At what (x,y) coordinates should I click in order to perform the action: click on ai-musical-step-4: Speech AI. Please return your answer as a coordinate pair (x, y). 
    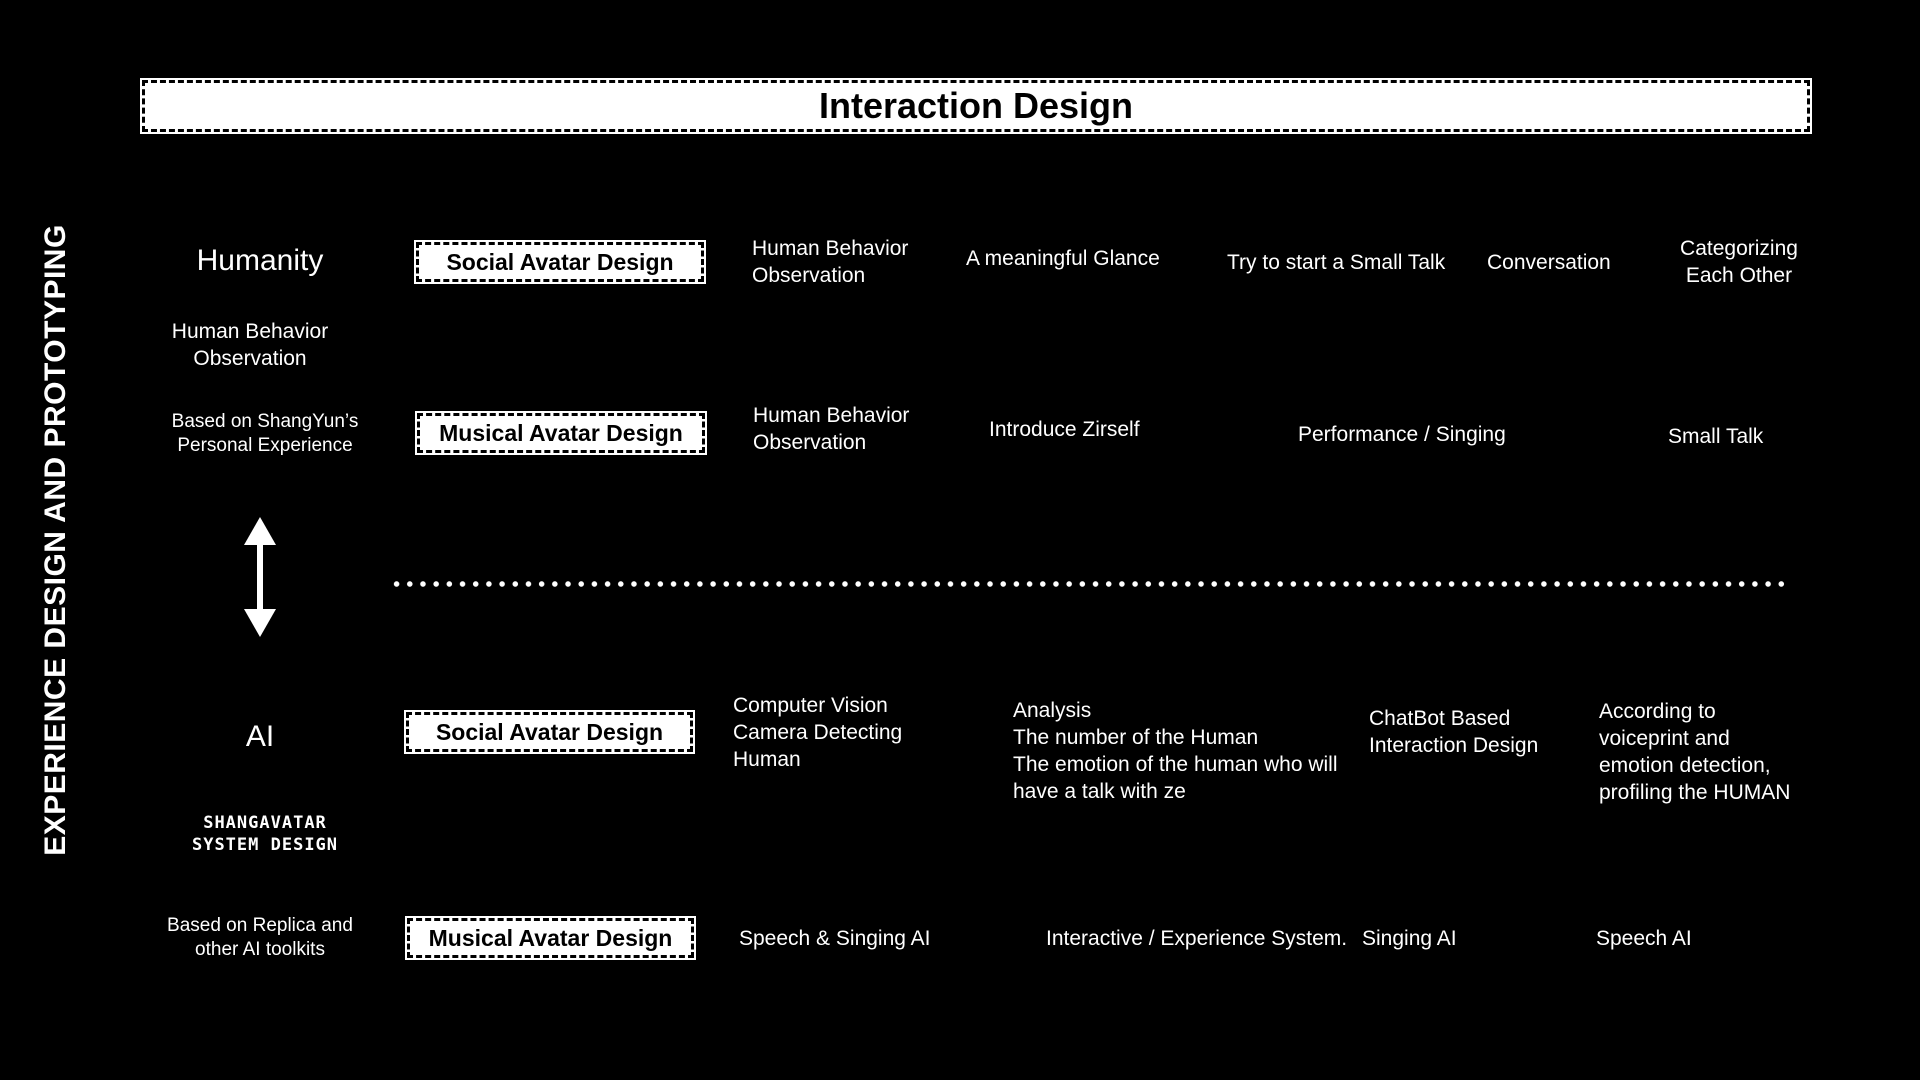
    Looking at the image, I should click on (1644, 938).